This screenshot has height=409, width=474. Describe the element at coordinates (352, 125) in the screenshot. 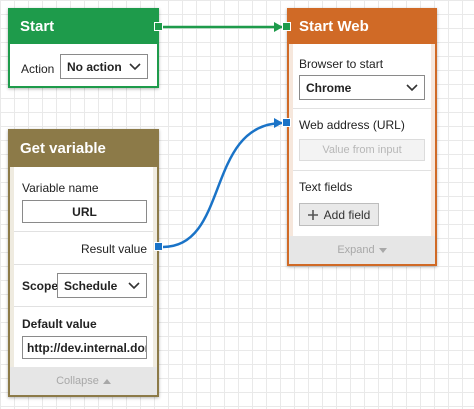

I see `web-address-label: Web address (URL)` at that location.